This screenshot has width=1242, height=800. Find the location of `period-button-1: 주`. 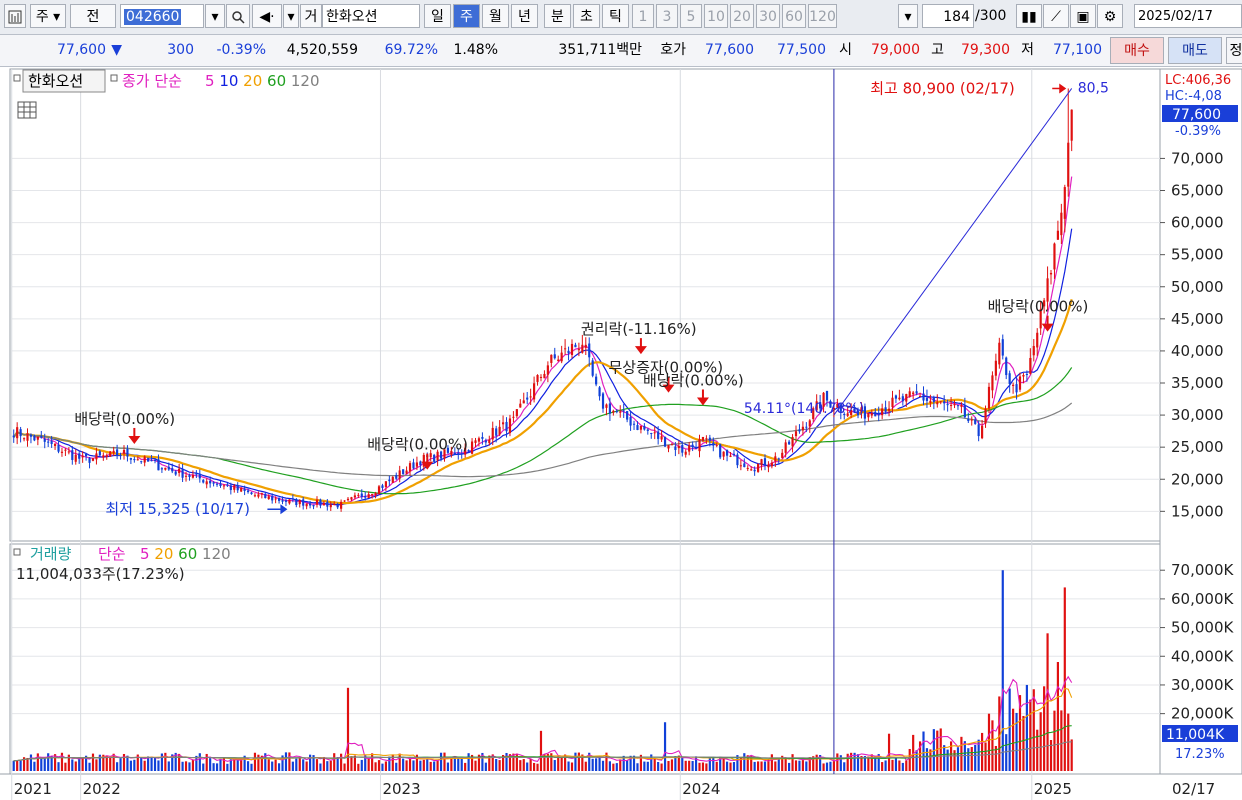

period-button-1: 주 is located at coordinates (466, 16).